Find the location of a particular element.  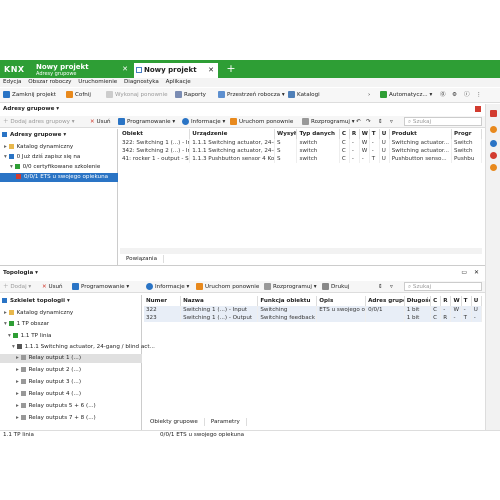

menu-apps: Aplikacje is located at coordinates (178, 82).